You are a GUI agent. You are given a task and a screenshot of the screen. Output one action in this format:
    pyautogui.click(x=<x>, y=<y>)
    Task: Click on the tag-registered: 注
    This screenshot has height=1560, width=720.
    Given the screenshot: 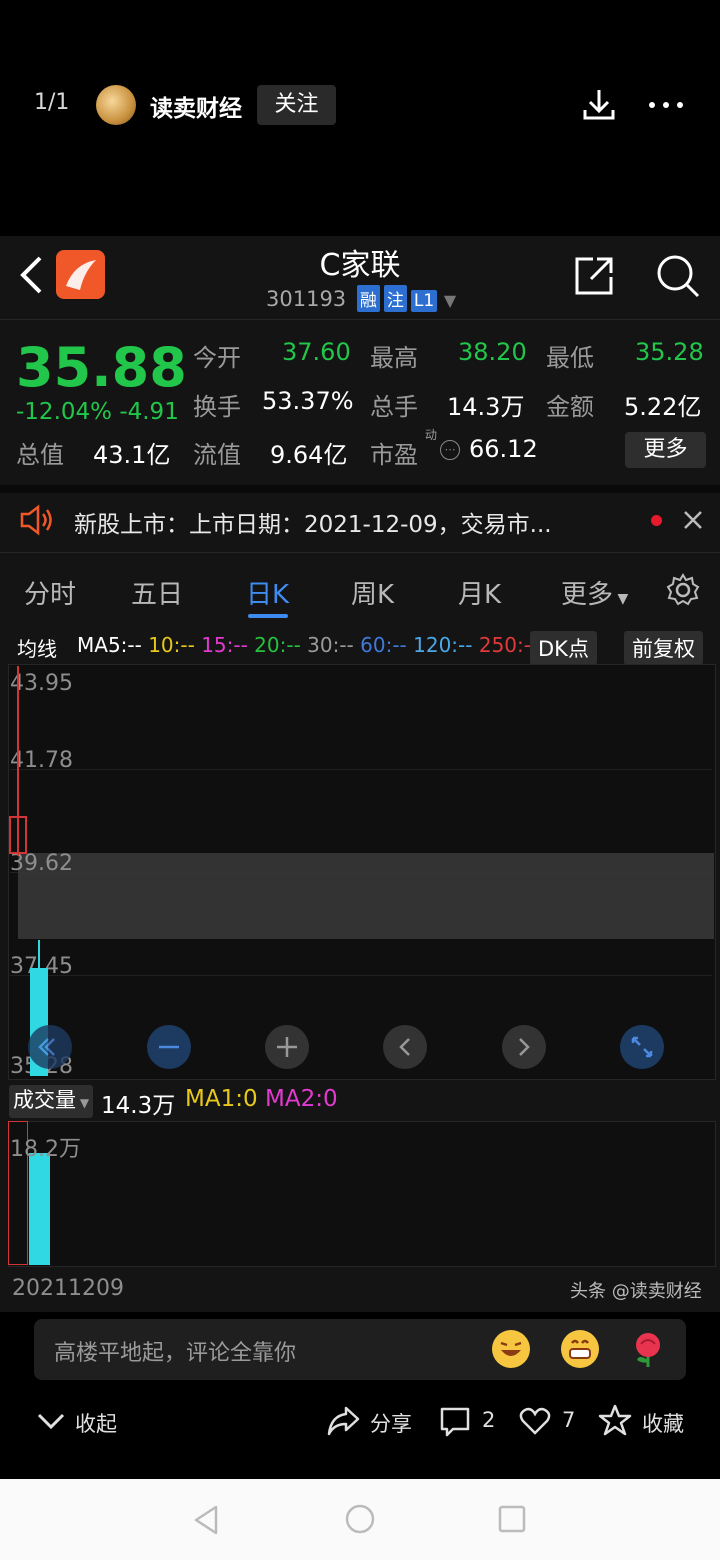 What is the action you would take?
    pyautogui.click(x=395, y=298)
    